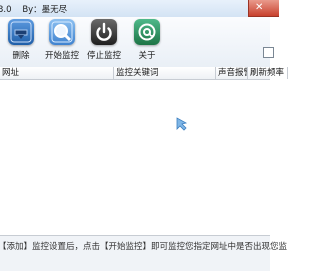 The image size is (320, 271). I want to click on about-button: 关于, so click(147, 42).